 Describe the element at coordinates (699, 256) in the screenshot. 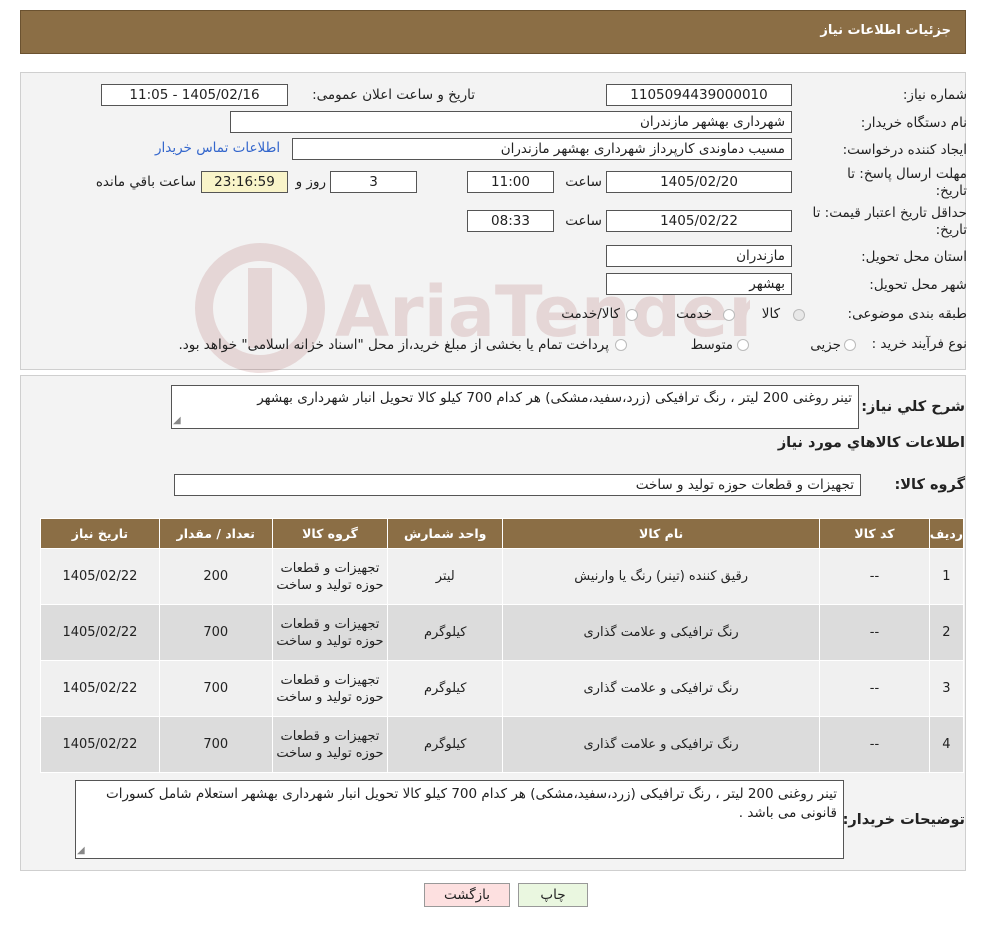

I see `province-field: مازندران` at that location.